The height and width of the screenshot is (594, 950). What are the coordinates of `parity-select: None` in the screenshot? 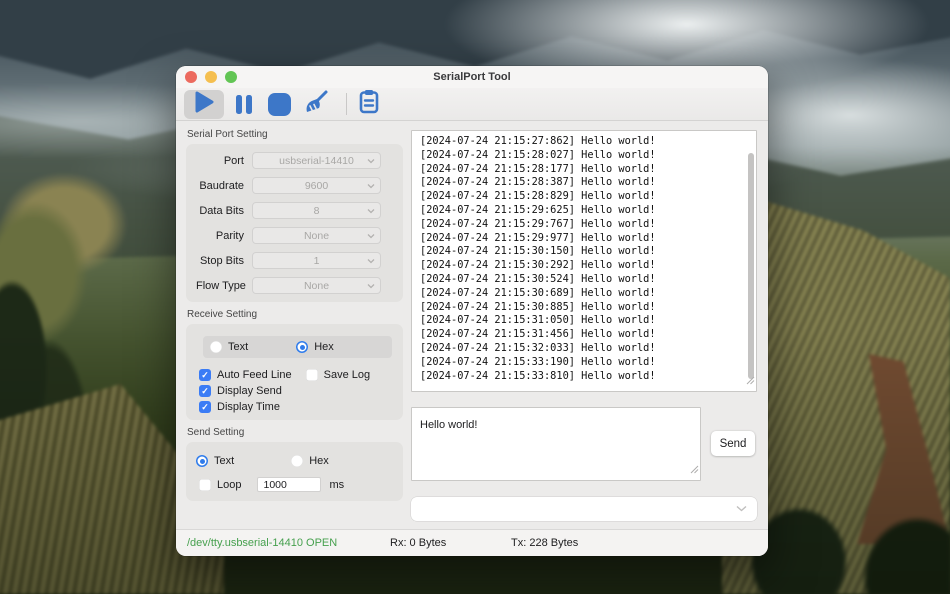 It's located at (316, 235).